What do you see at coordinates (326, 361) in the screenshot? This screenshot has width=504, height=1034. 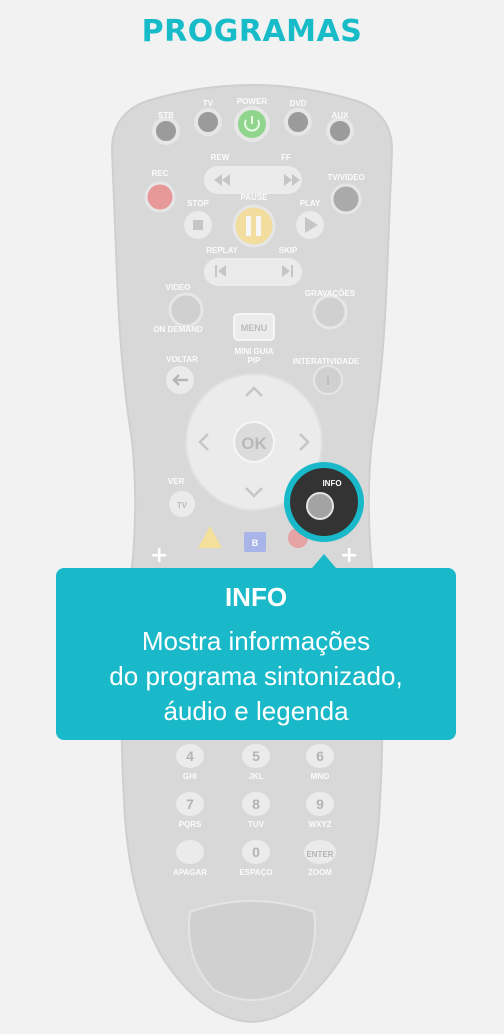 I see `interatividade-label: INTERATIVIDADE` at bounding box center [326, 361].